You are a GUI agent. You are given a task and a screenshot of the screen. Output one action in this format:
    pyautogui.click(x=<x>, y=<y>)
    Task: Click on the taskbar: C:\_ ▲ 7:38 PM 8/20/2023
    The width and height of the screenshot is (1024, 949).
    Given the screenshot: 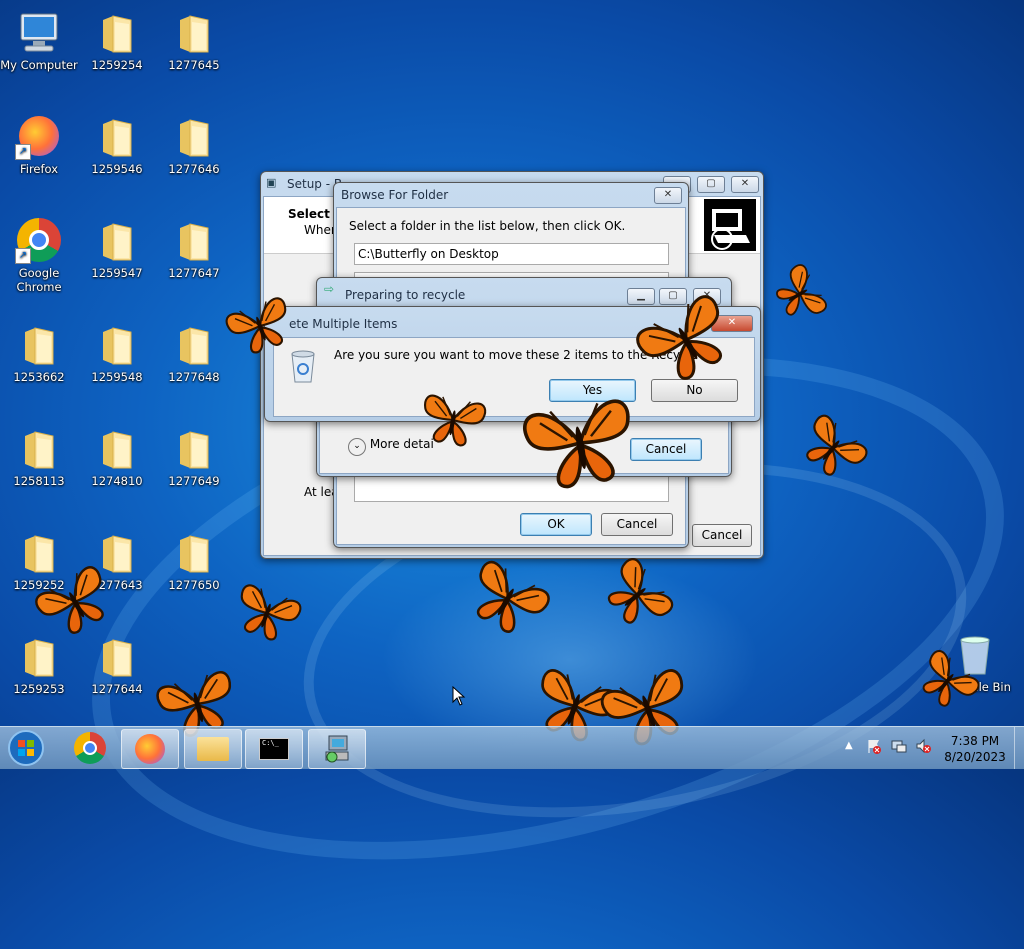 What is the action you would take?
    pyautogui.click(x=512, y=747)
    